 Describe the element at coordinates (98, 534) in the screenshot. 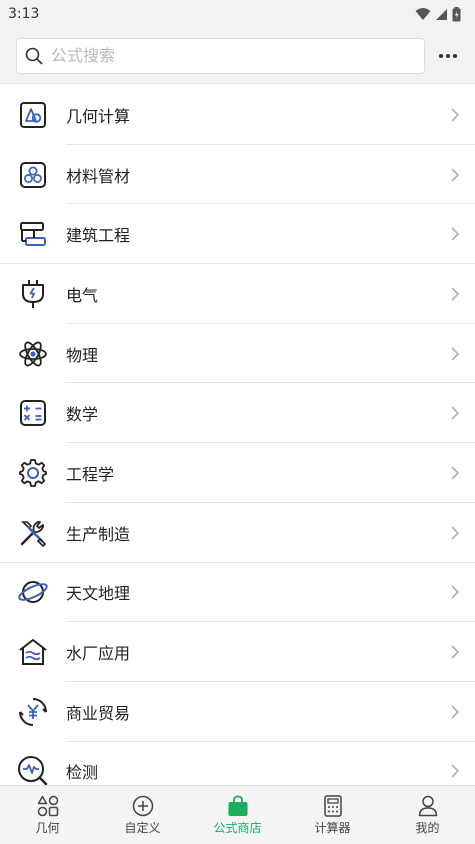

I see `category-label: 生产制造` at that location.